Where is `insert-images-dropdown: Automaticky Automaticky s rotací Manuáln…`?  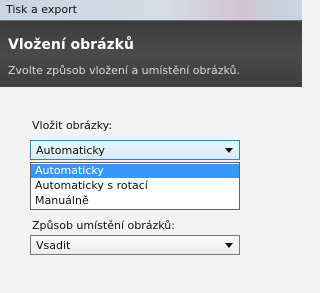 insert-images-dropdown: Automaticky Automaticky s rotací Manuáln… is located at coordinates (135, 186).